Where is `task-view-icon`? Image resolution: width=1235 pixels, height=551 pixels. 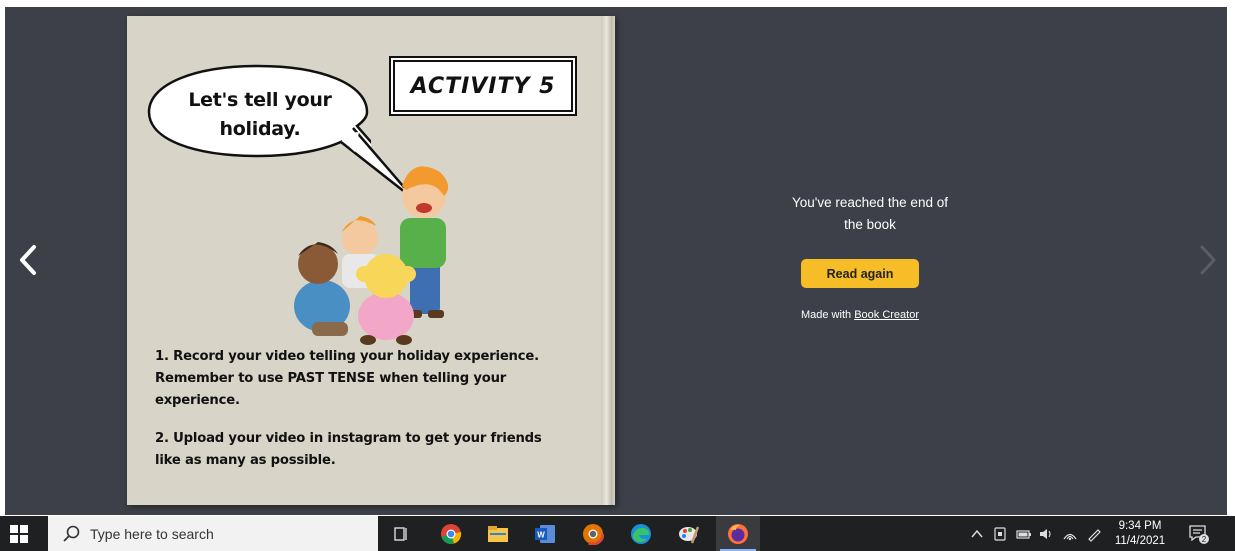 task-view-icon is located at coordinates (401, 534).